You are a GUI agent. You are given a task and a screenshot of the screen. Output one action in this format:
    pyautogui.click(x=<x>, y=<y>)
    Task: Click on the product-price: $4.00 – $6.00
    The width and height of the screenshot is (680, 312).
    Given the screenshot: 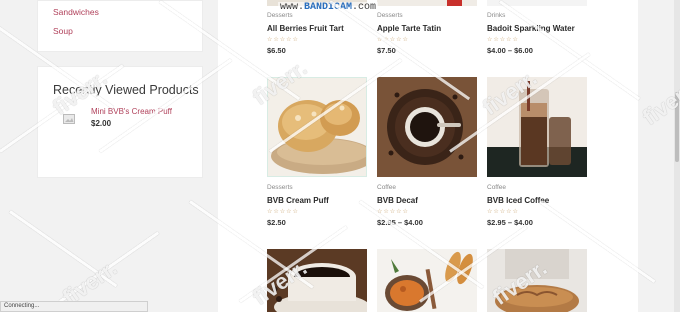 What is the action you would take?
    pyautogui.click(x=510, y=50)
    